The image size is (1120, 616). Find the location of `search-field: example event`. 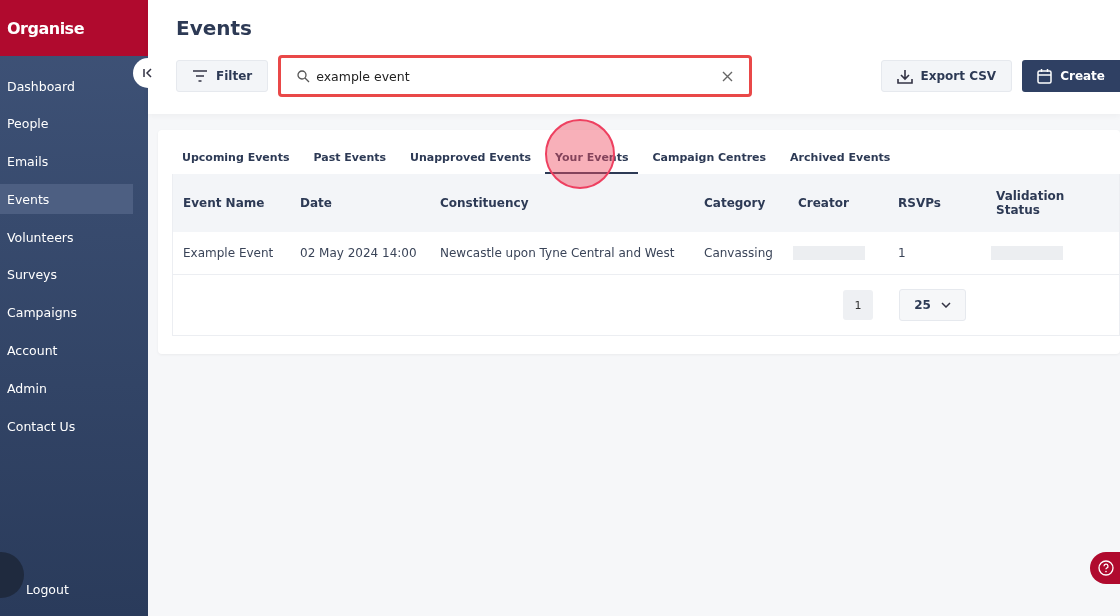

search-field: example event is located at coordinates (515, 76).